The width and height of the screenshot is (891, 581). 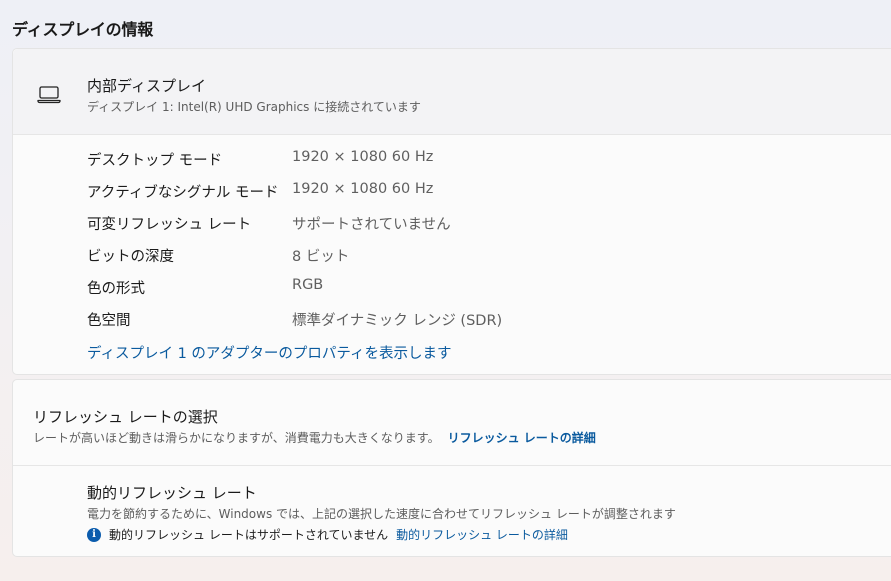 What do you see at coordinates (155, 161) in the screenshot?
I see `info-label: デスクトップ モード` at bounding box center [155, 161].